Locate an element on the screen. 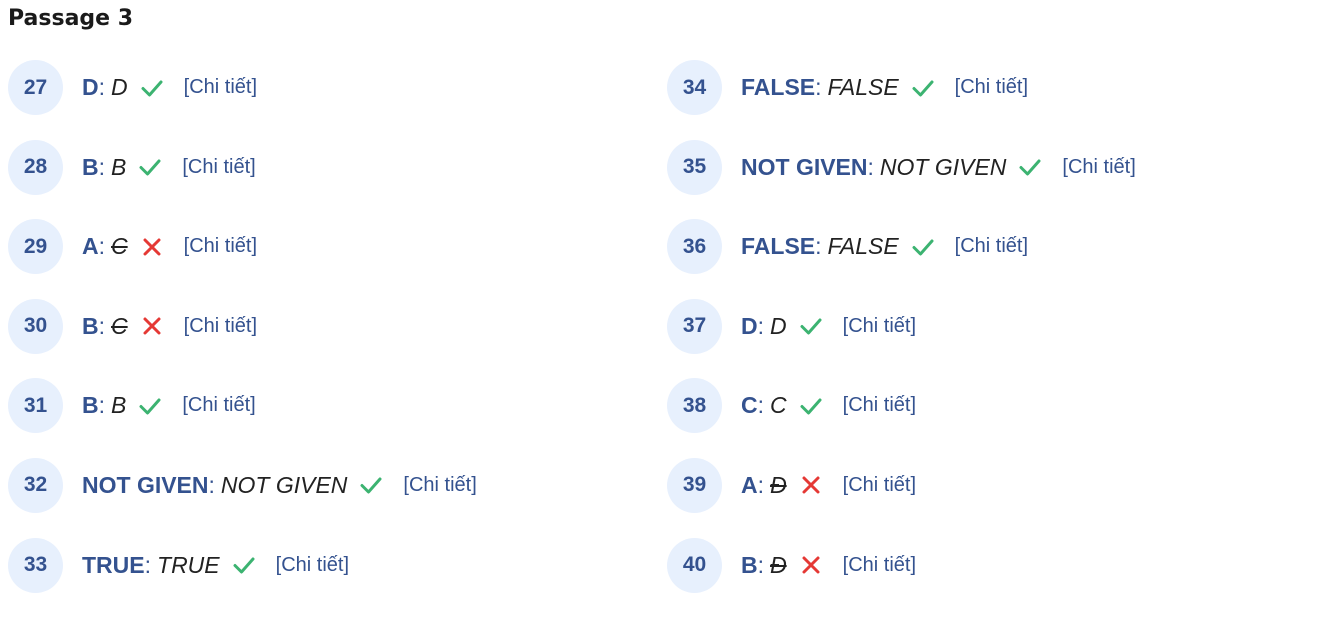 The image size is (1319, 617). answer-row: 37 D: D [Chi tiết] is located at coordinates (987, 326).